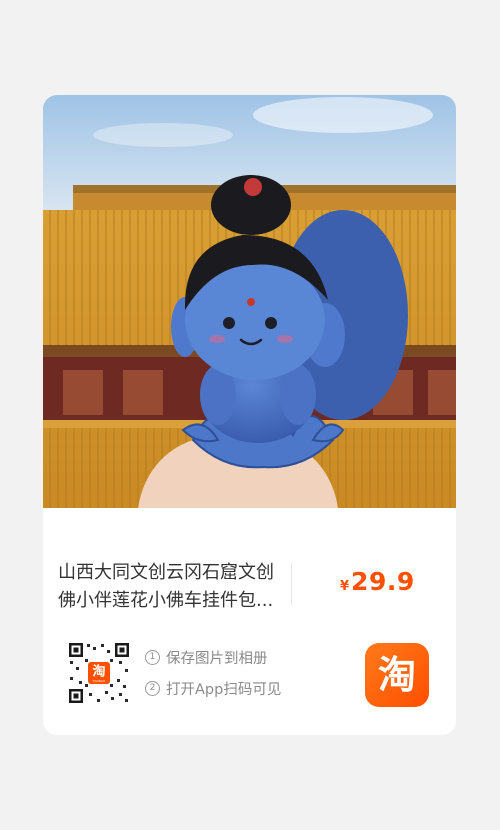 This screenshot has height=830, width=500. I want to click on step-label: 保存图片到相册, so click(217, 658).